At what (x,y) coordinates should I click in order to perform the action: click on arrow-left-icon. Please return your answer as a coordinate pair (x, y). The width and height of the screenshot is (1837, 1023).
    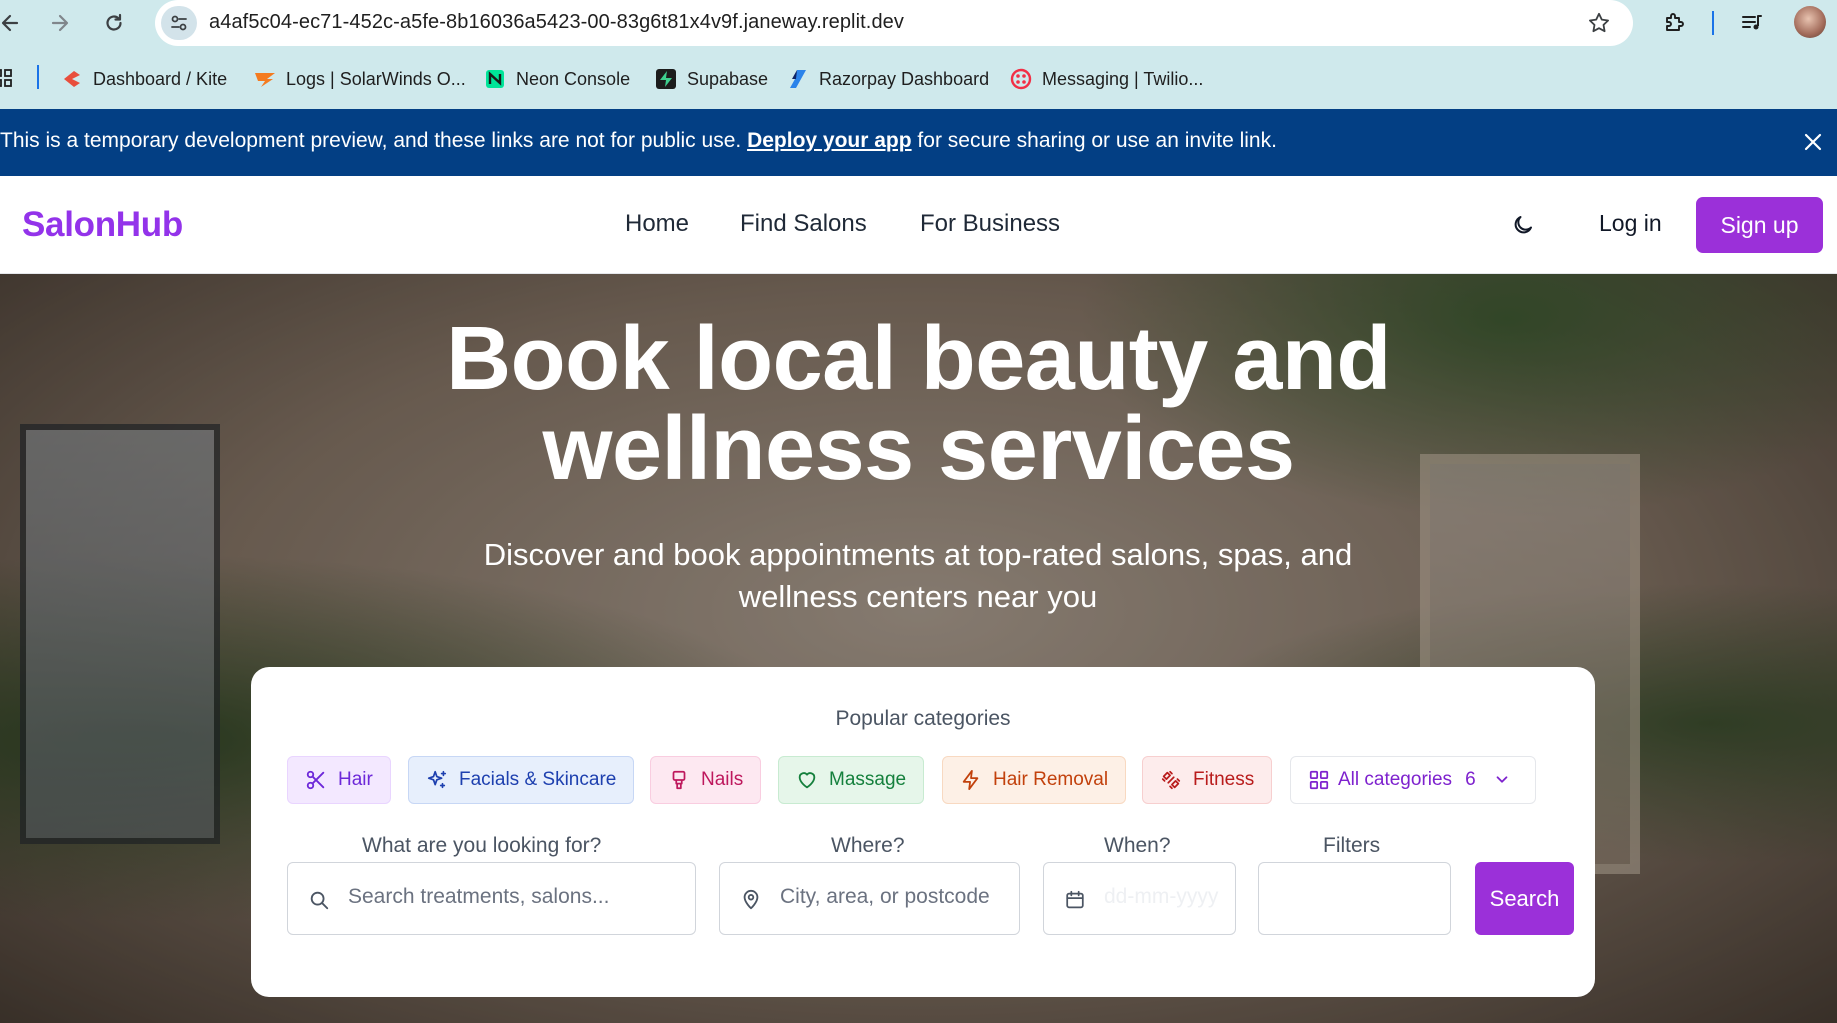
    Looking at the image, I should click on (10, 23).